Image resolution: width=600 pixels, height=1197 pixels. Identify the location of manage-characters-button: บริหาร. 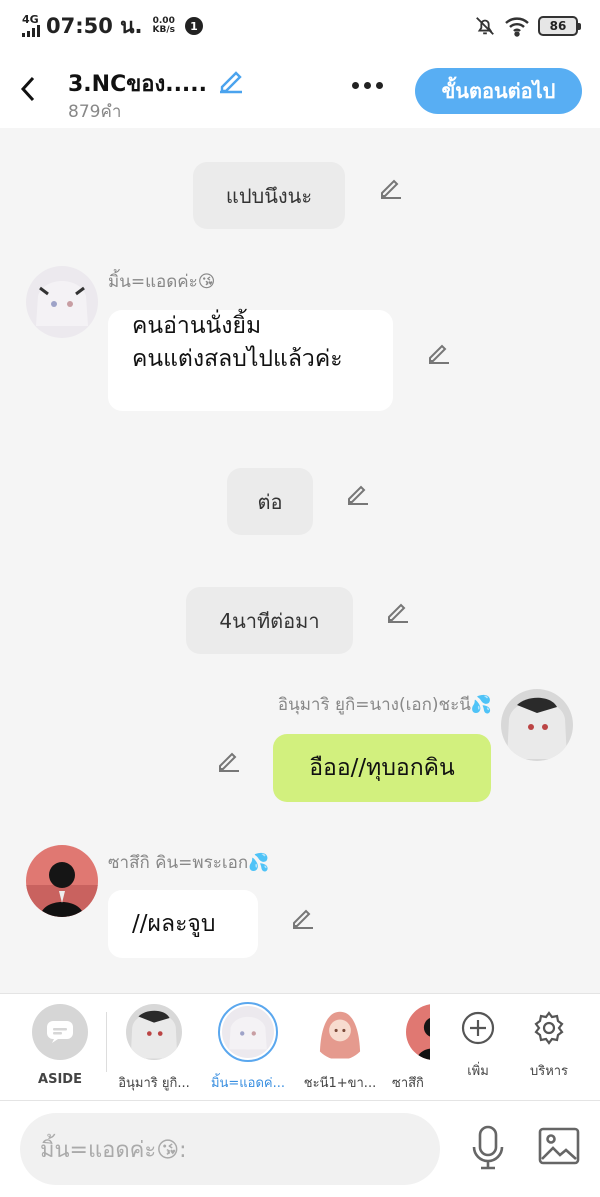
(549, 1045).